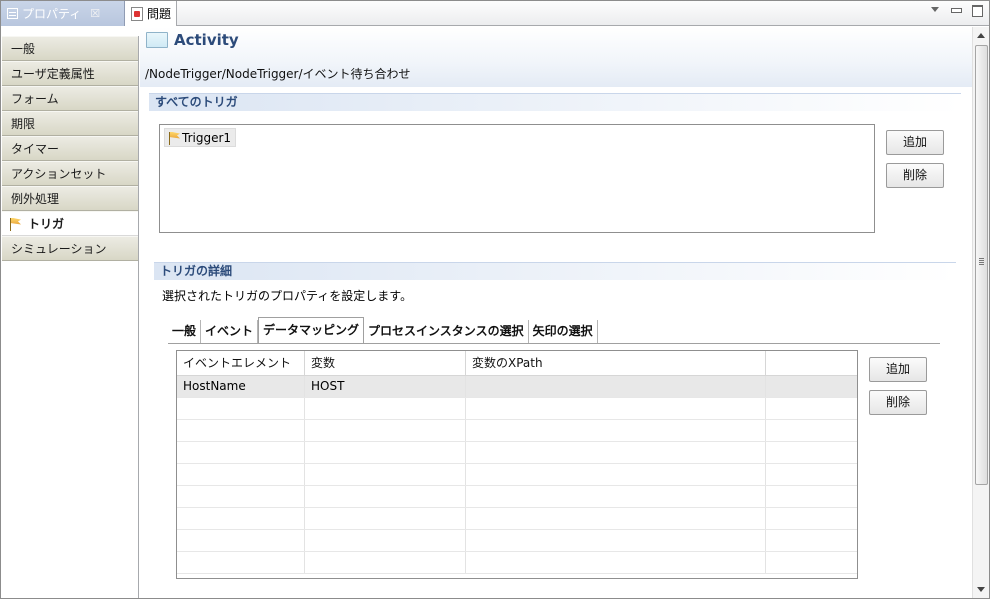  What do you see at coordinates (935, 10) in the screenshot?
I see `view-menu-icon` at bounding box center [935, 10].